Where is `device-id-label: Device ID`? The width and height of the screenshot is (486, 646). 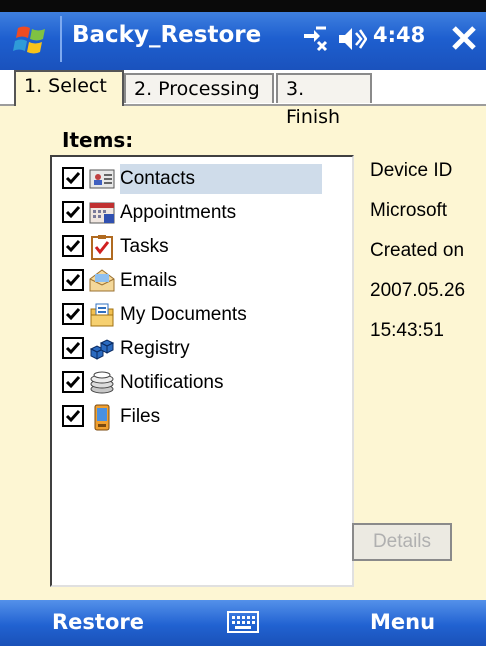 device-id-label: Device ID is located at coordinates (411, 170).